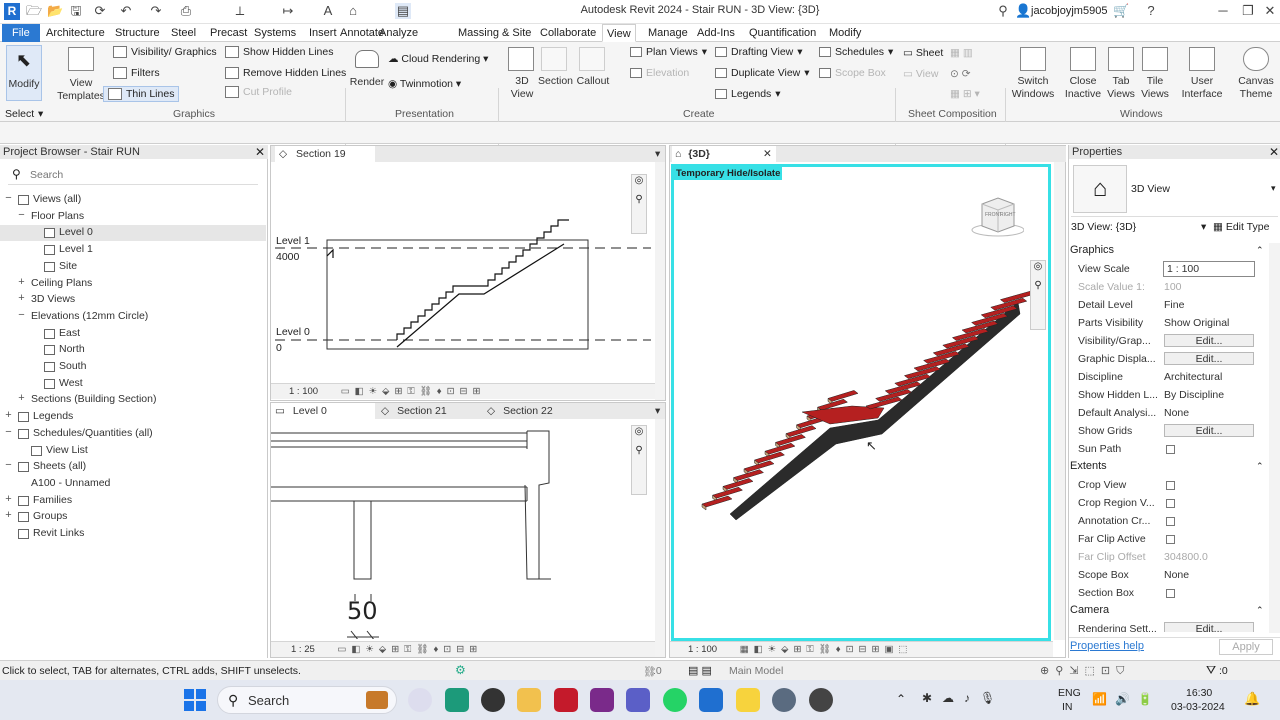 The width and height of the screenshot is (1280, 720). What do you see at coordinates (638, 700) in the screenshot?
I see `teams-icon` at bounding box center [638, 700].